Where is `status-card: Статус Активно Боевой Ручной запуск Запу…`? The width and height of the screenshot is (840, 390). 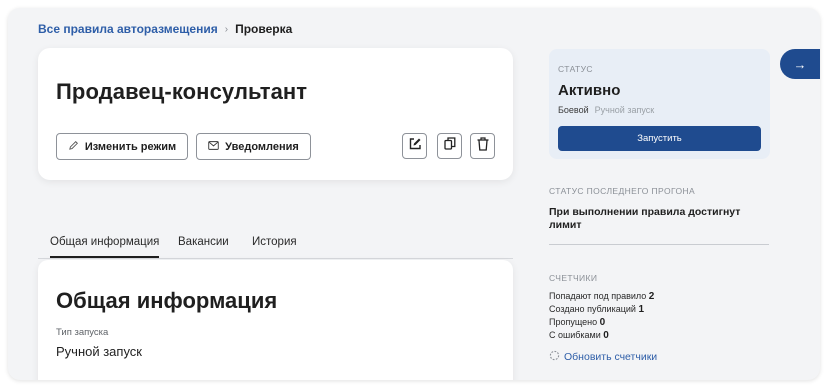 status-card: Статус Активно Боевой Ручной запуск Запу… is located at coordinates (659, 104).